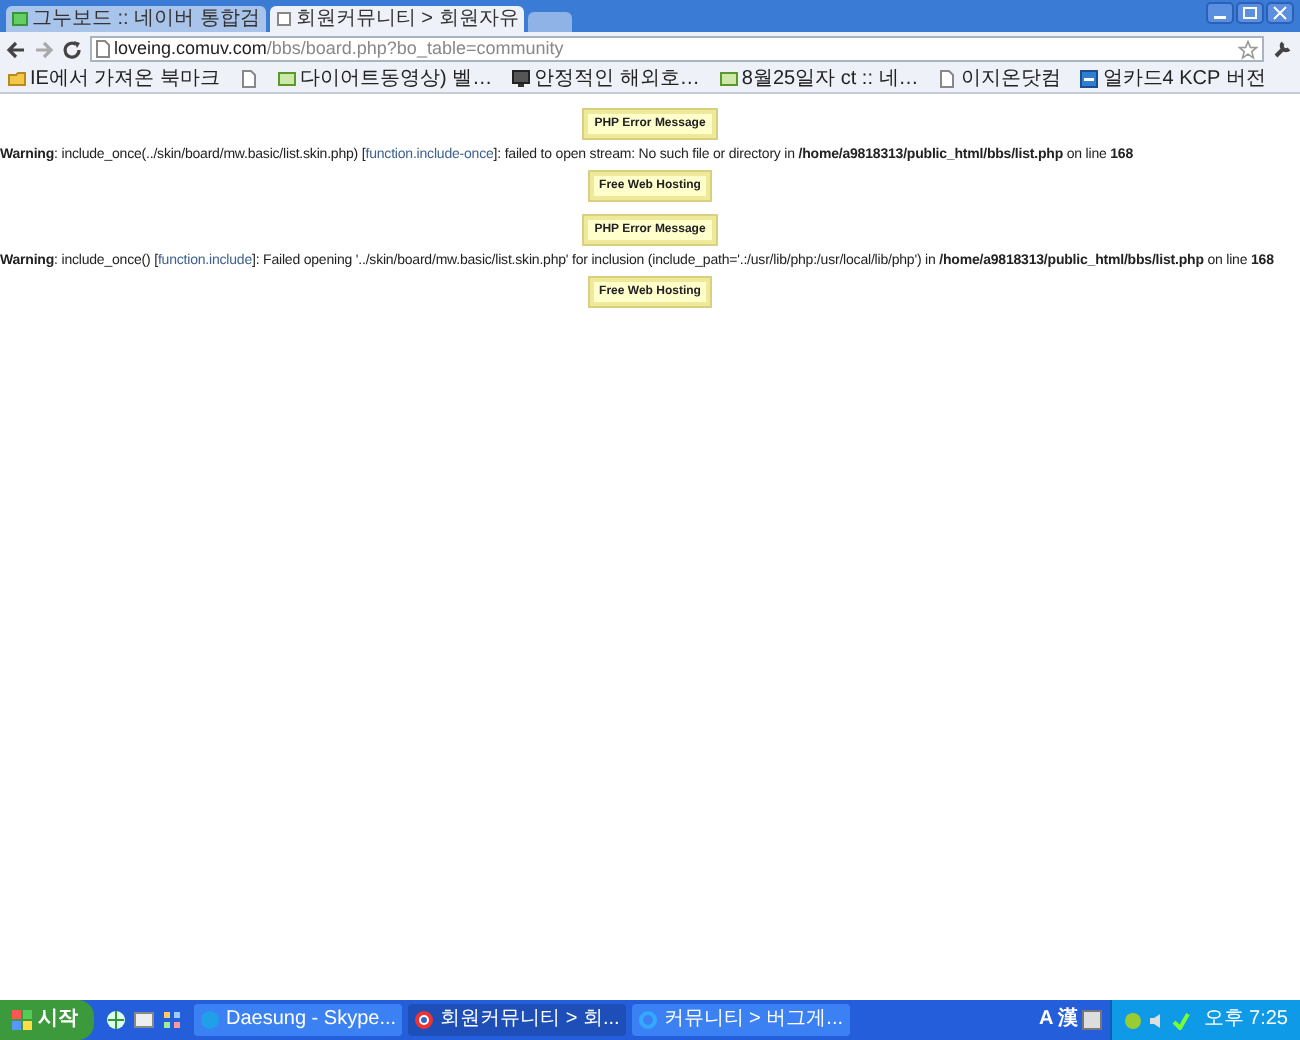  What do you see at coordinates (146, 19) in the screenshot?
I see `tab-title: 그누보드 :: 네이버 통합검` at bounding box center [146, 19].